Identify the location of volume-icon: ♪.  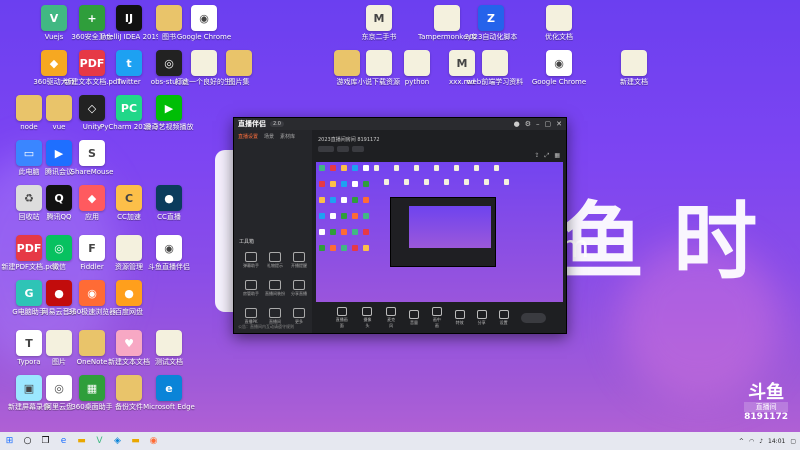
(761, 441).